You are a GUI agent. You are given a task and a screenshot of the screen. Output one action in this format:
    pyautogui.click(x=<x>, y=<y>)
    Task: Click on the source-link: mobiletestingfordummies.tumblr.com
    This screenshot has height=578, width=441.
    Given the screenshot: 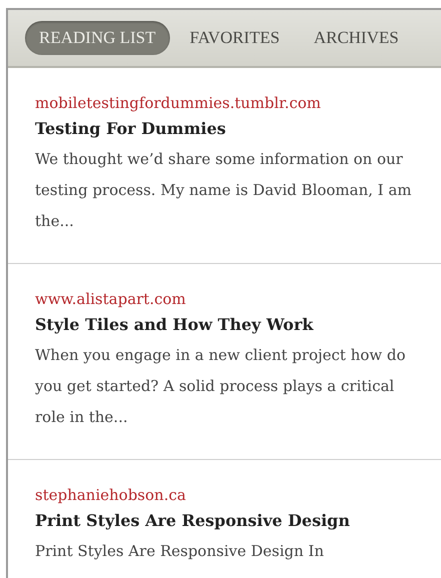 What is the action you would take?
    pyautogui.click(x=178, y=103)
    